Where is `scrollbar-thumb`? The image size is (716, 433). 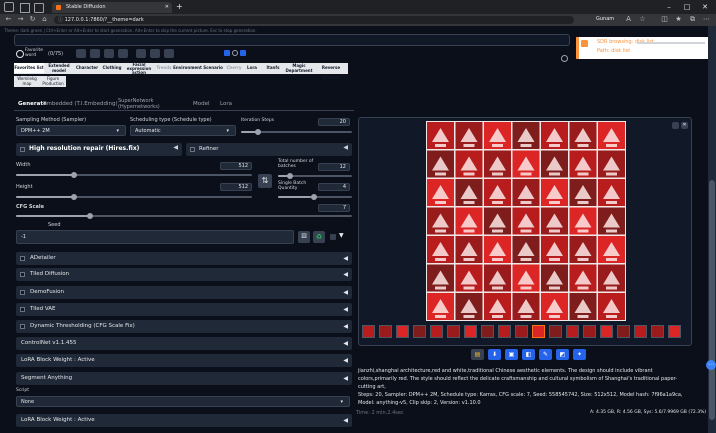
scrollbar-thumb is located at coordinates (712, 300).